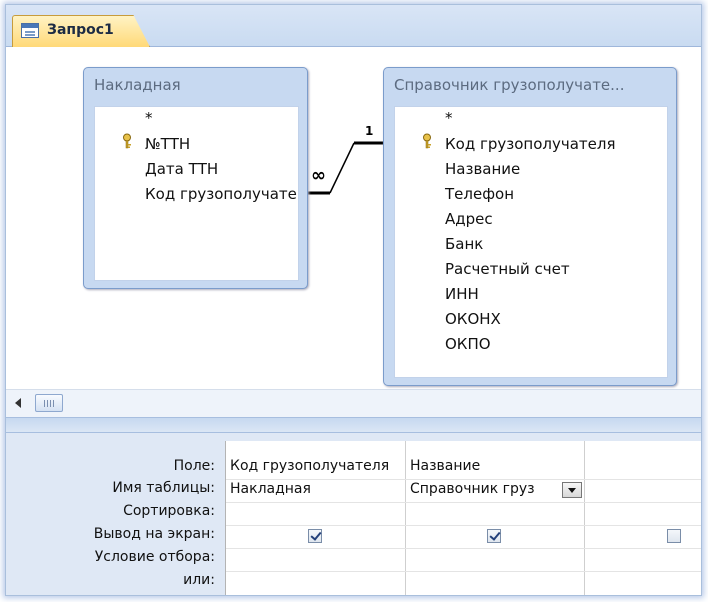 The image size is (708, 602). I want to click on table-dropdown-button, so click(572, 490).